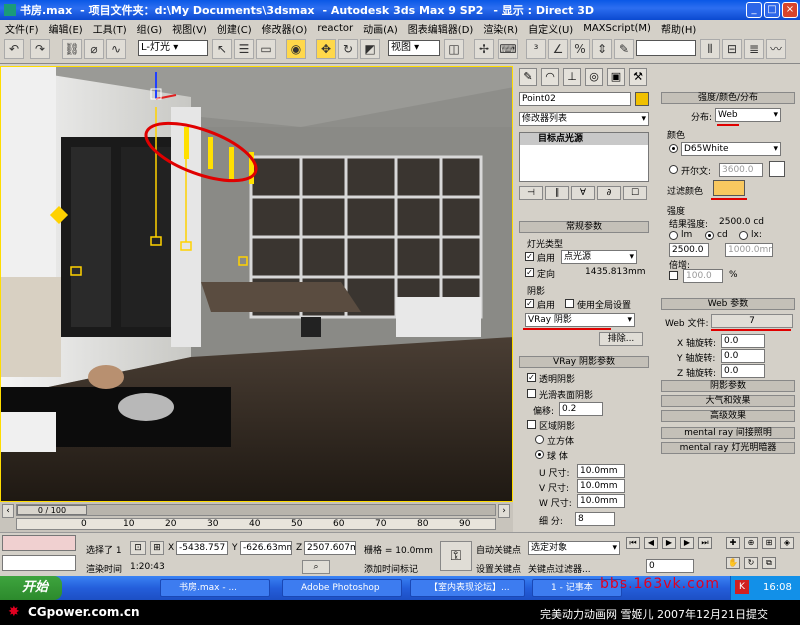 This screenshot has height=625, width=800. I want to click on rotate-icon: ↻, so click(348, 49).